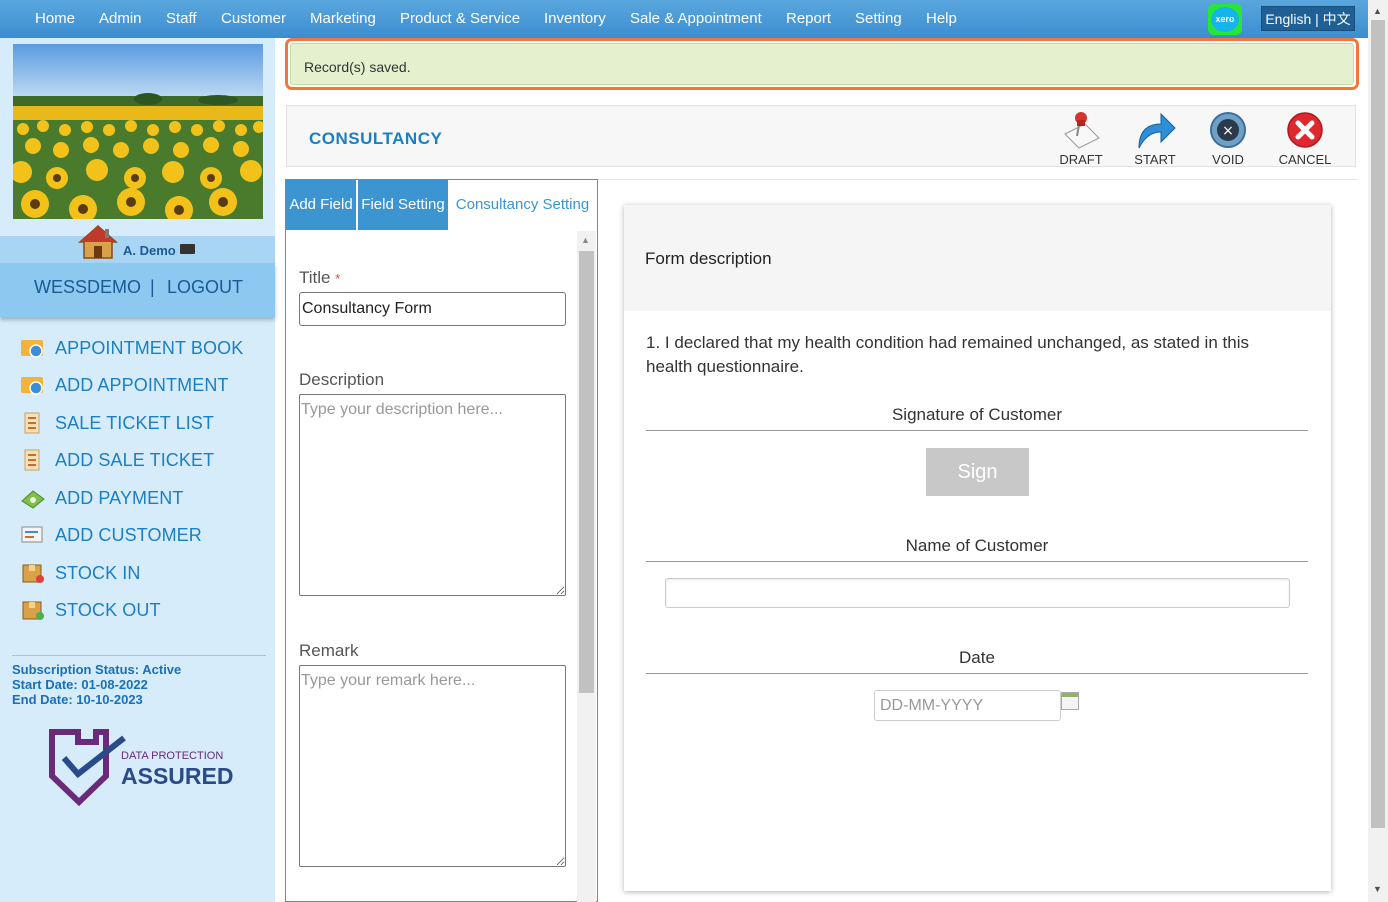 The height and width of the screenshot is (902, 1388). What do you see at coordinates (522, 205) in the screenshot?
I see `tab-consultancy-setting: Consultancy Setting` at bounding box center [522, 205].